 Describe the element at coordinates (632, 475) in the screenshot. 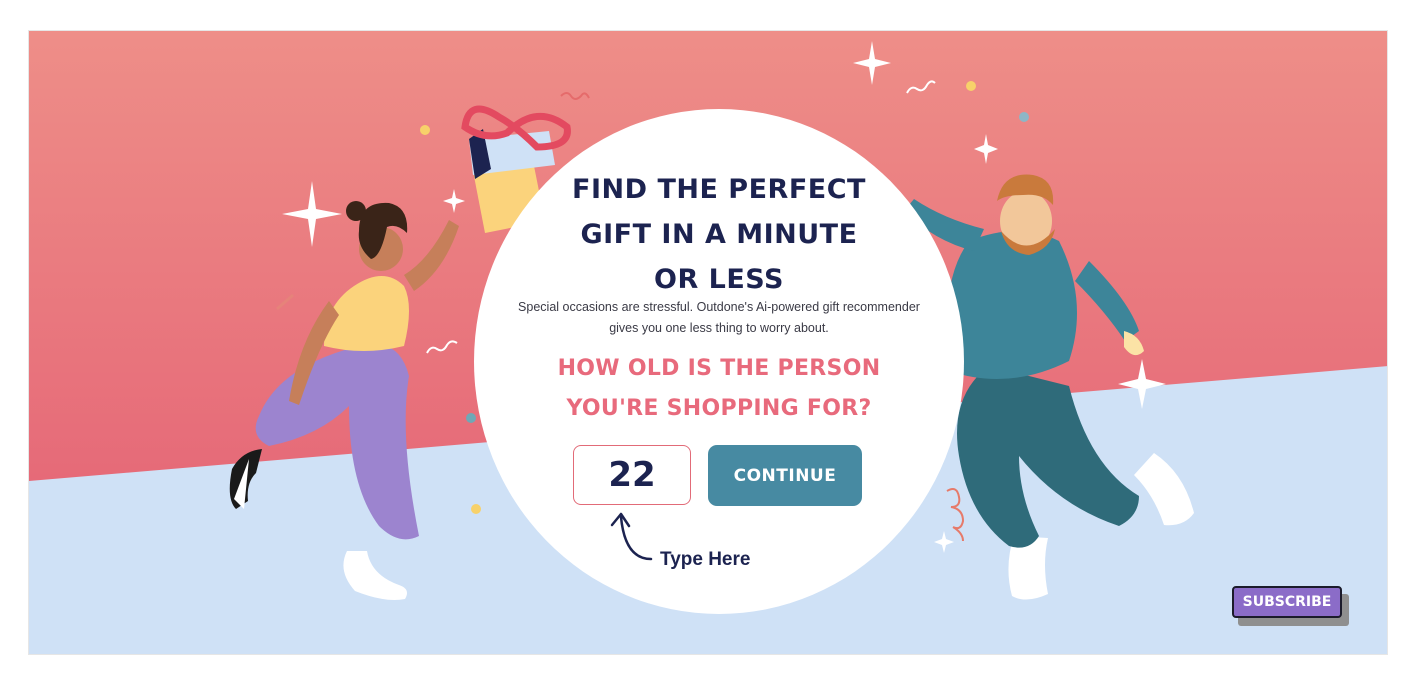

I see `age-input` at that location.